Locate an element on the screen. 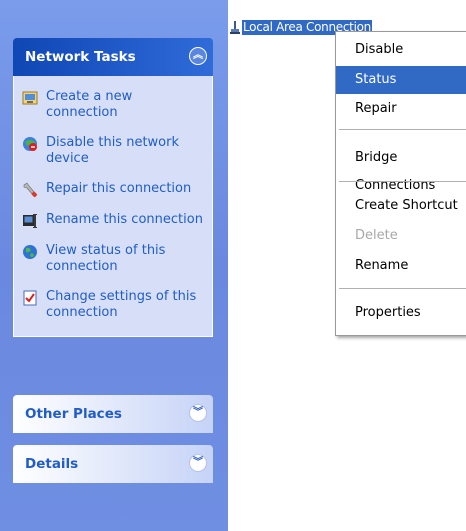  task-label: Disable this network device is located at coordinates (113, 150).